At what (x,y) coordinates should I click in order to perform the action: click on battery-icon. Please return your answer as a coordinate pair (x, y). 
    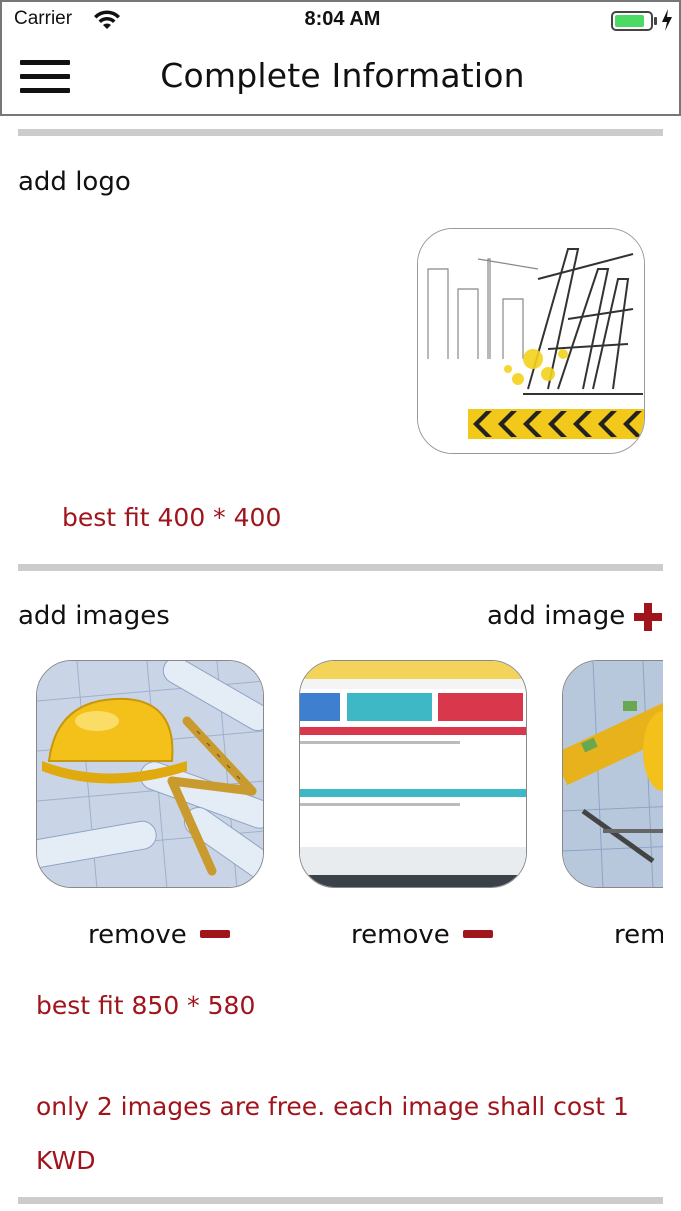
    Looking at the image, I should click on (632, 21).